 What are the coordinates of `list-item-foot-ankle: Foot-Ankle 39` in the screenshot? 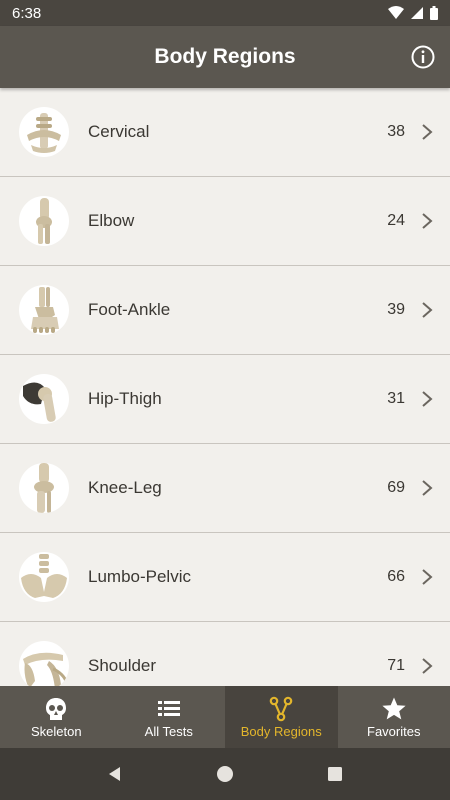 It's located at (225, 310).